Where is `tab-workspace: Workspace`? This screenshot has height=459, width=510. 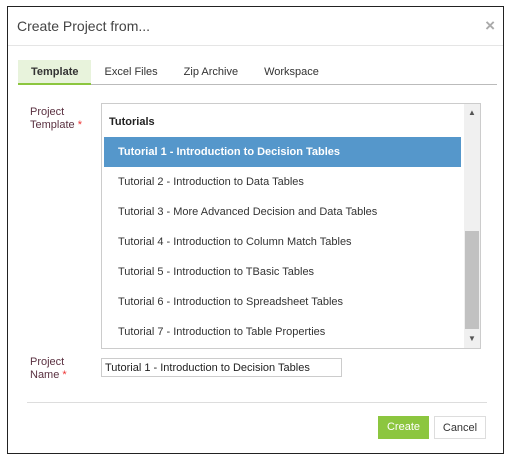 tab-workspace: Workspace is located at coordinates (291, 72).